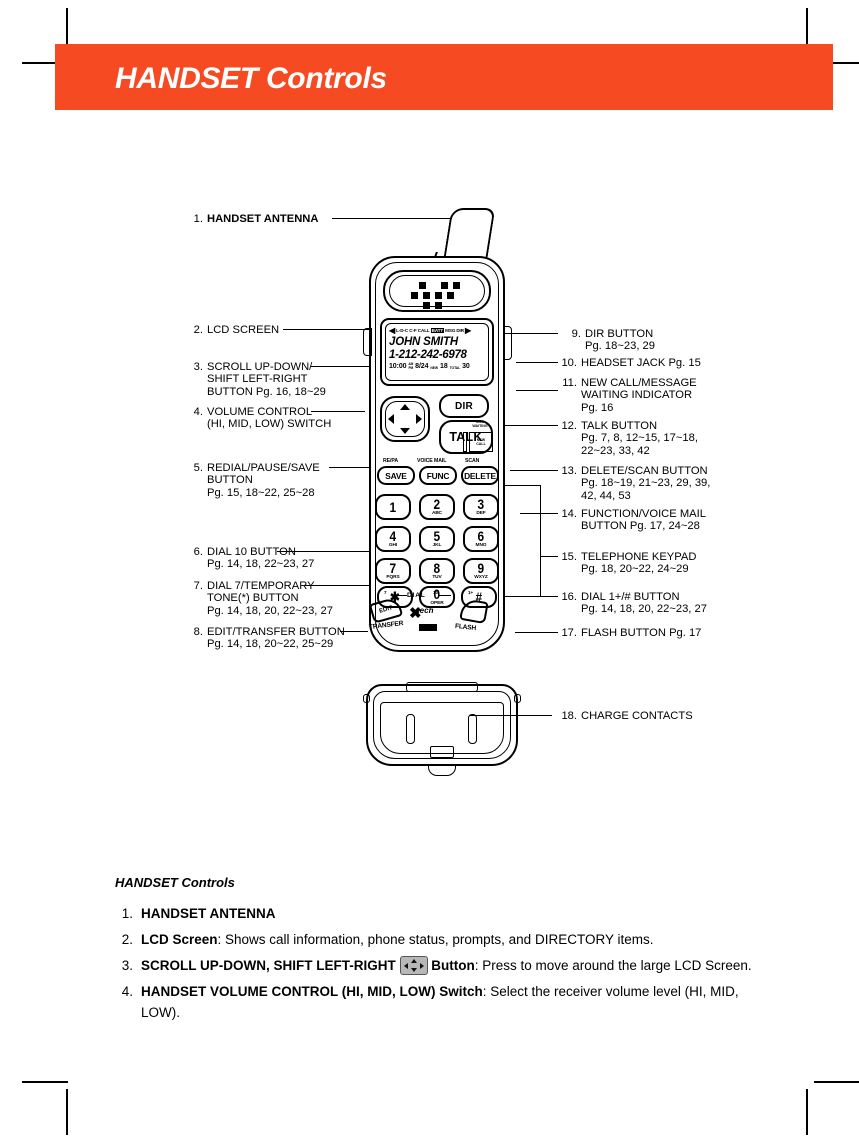 The height and width of the screenshot is (1143, 859). What do you see at coordinates (179, 939) in the screenshot?
I see `prose-item-2-lead: LCD Screen` at bounding box center [179, 939].